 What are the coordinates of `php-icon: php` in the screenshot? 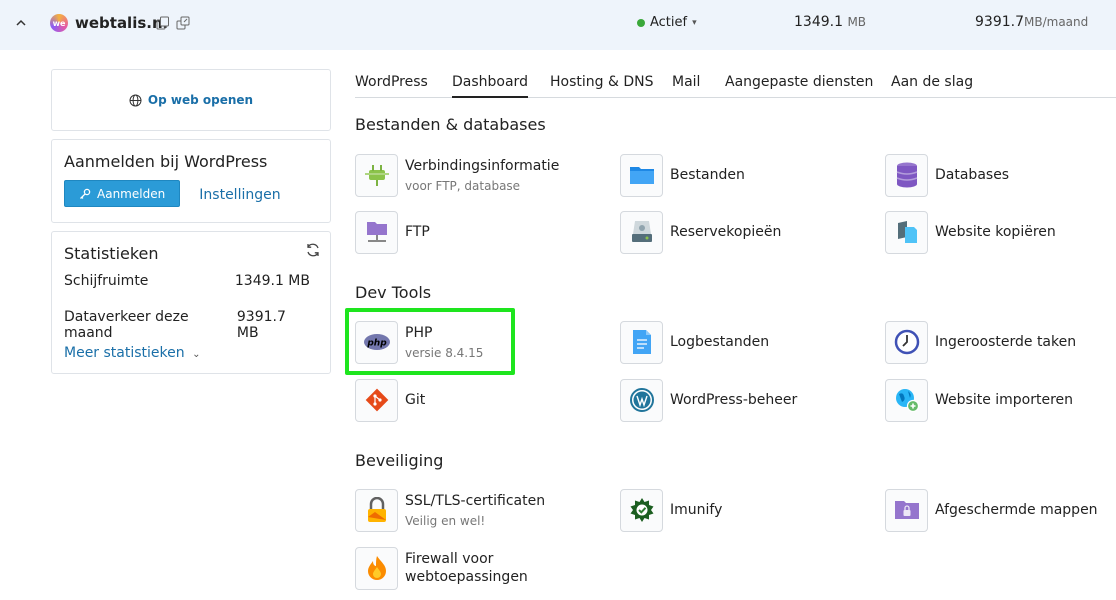 It's located at (376, 342).